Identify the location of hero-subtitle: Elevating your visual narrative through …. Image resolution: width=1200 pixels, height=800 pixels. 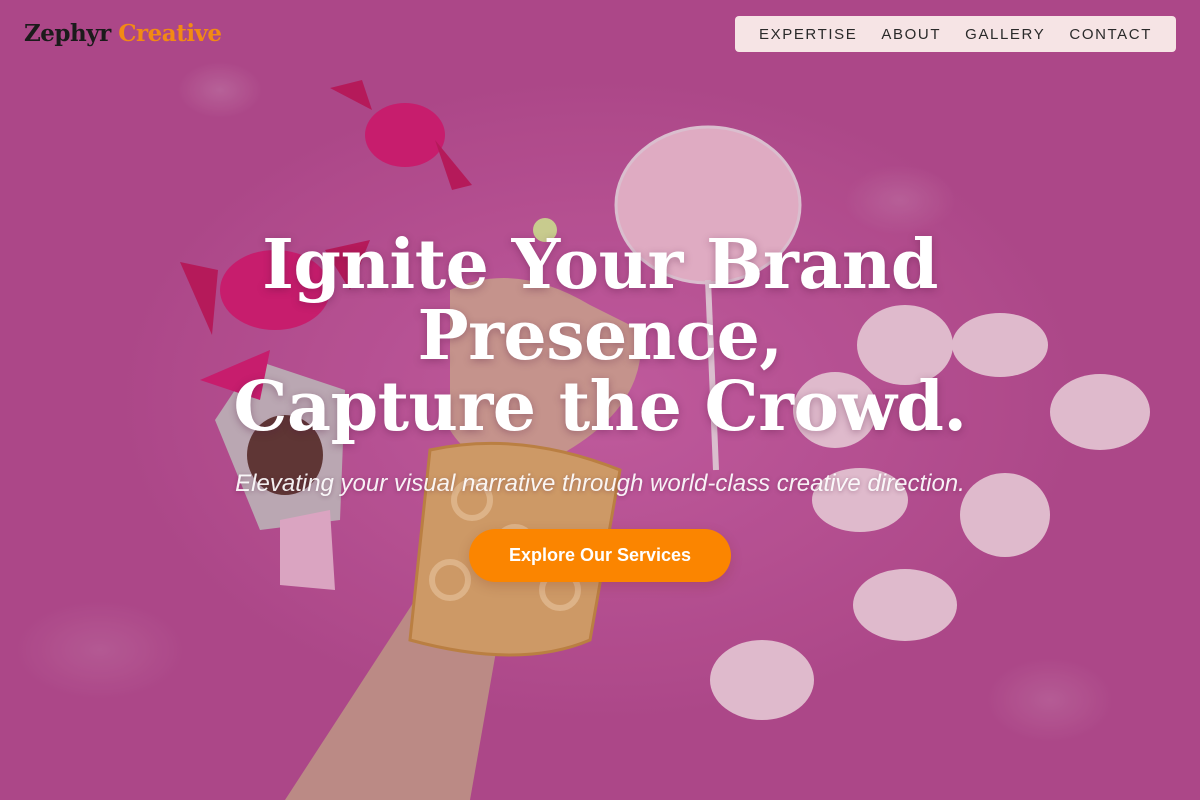
(600, 483).